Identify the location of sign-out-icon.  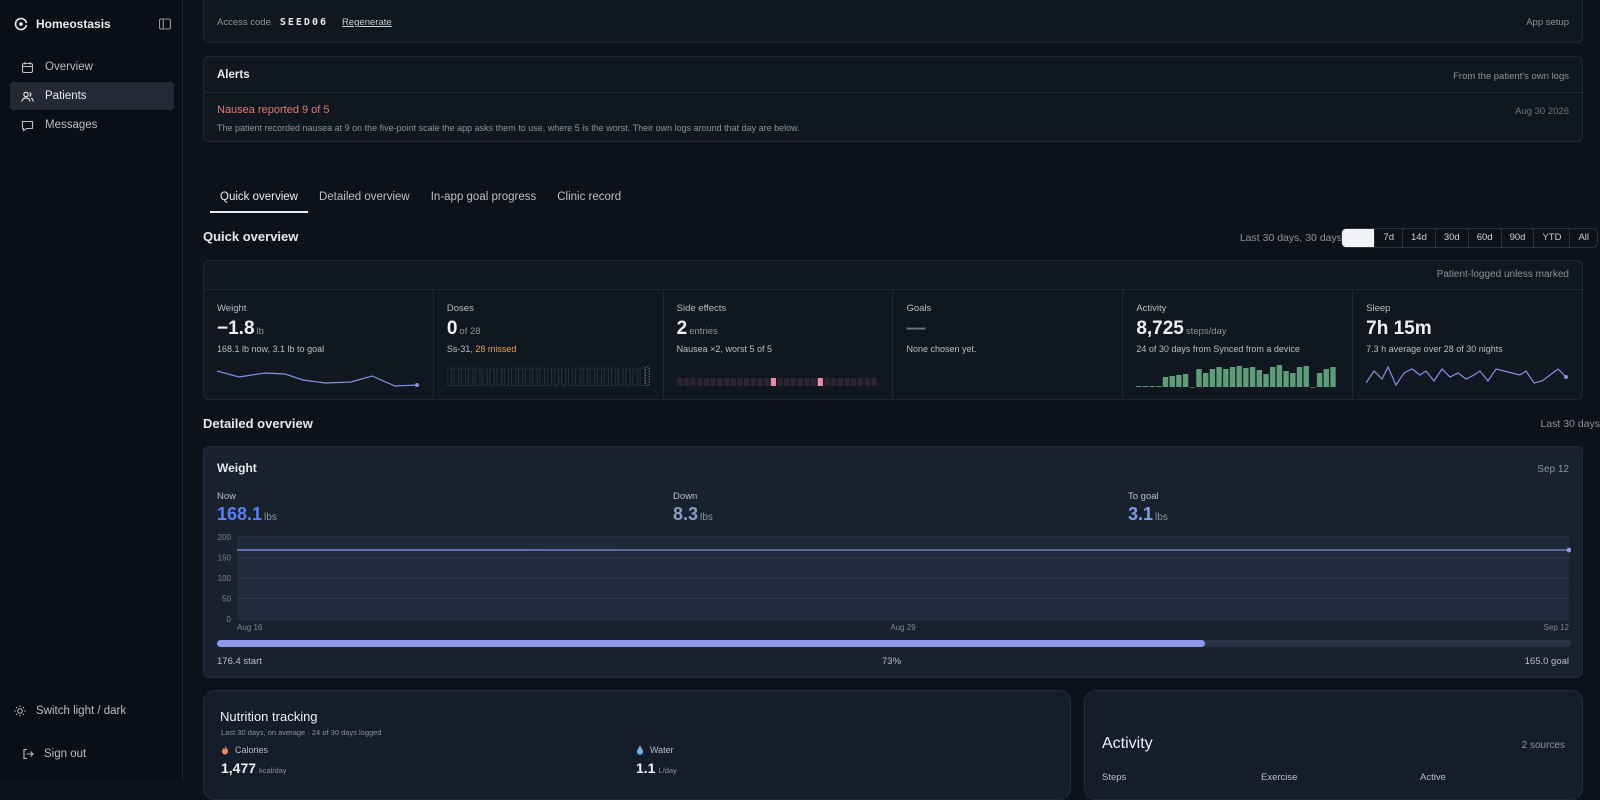
(28, 754).